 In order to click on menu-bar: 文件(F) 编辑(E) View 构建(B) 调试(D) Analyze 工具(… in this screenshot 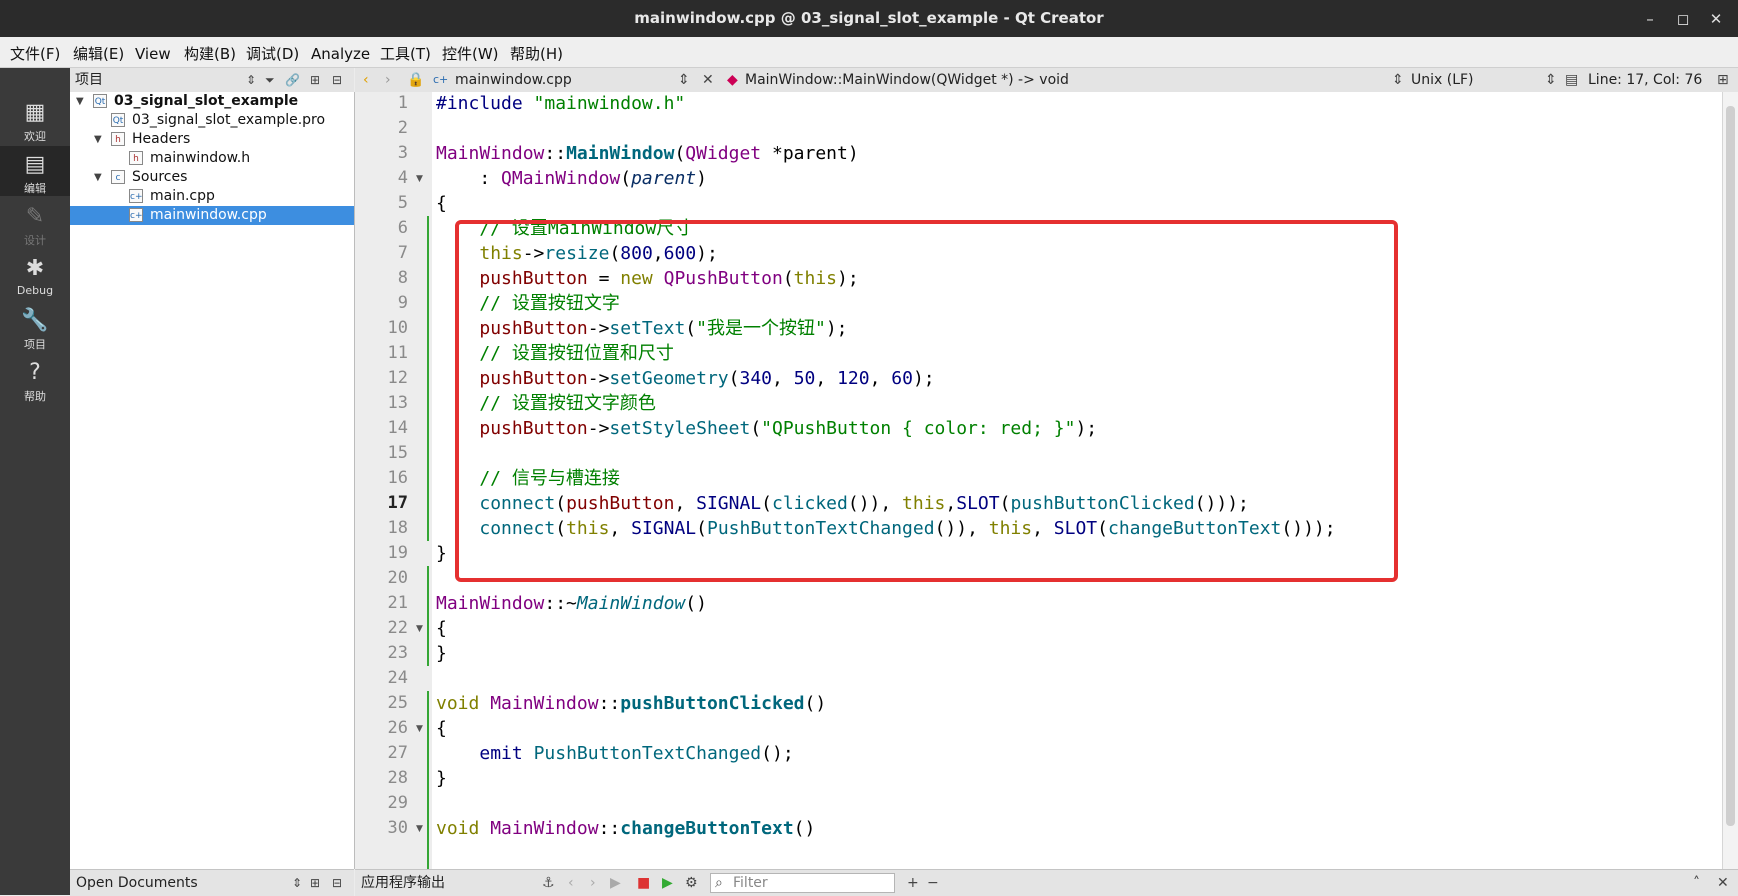, I will do `click(869, 52)`.